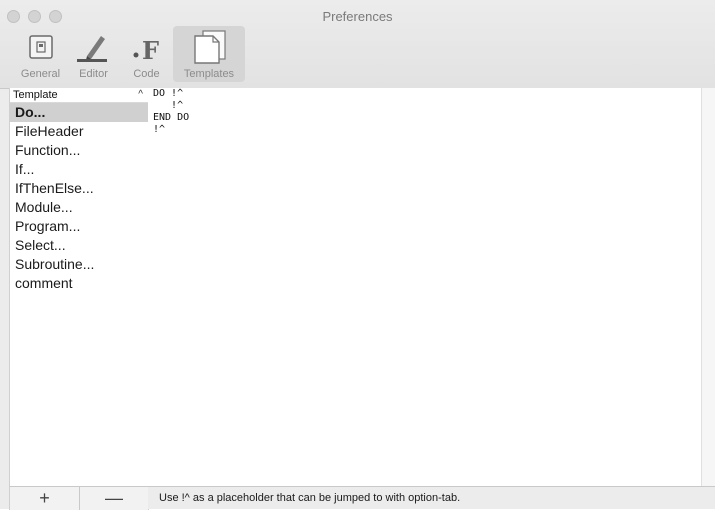  I want to click on template-list-footer: + —, so click(79, 498).